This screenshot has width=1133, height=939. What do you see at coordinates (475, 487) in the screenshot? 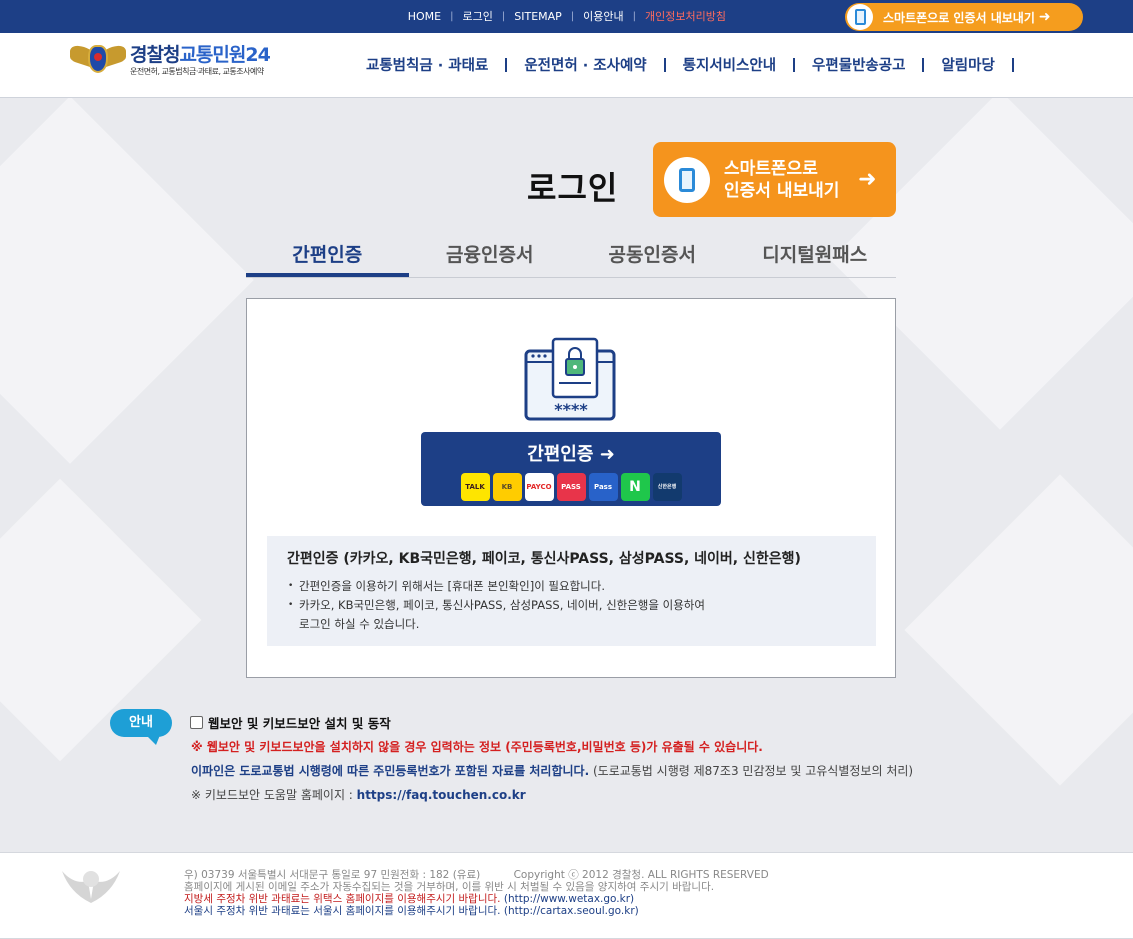
I see `kakao-icon: TALK` at bounding box center [475, 487].